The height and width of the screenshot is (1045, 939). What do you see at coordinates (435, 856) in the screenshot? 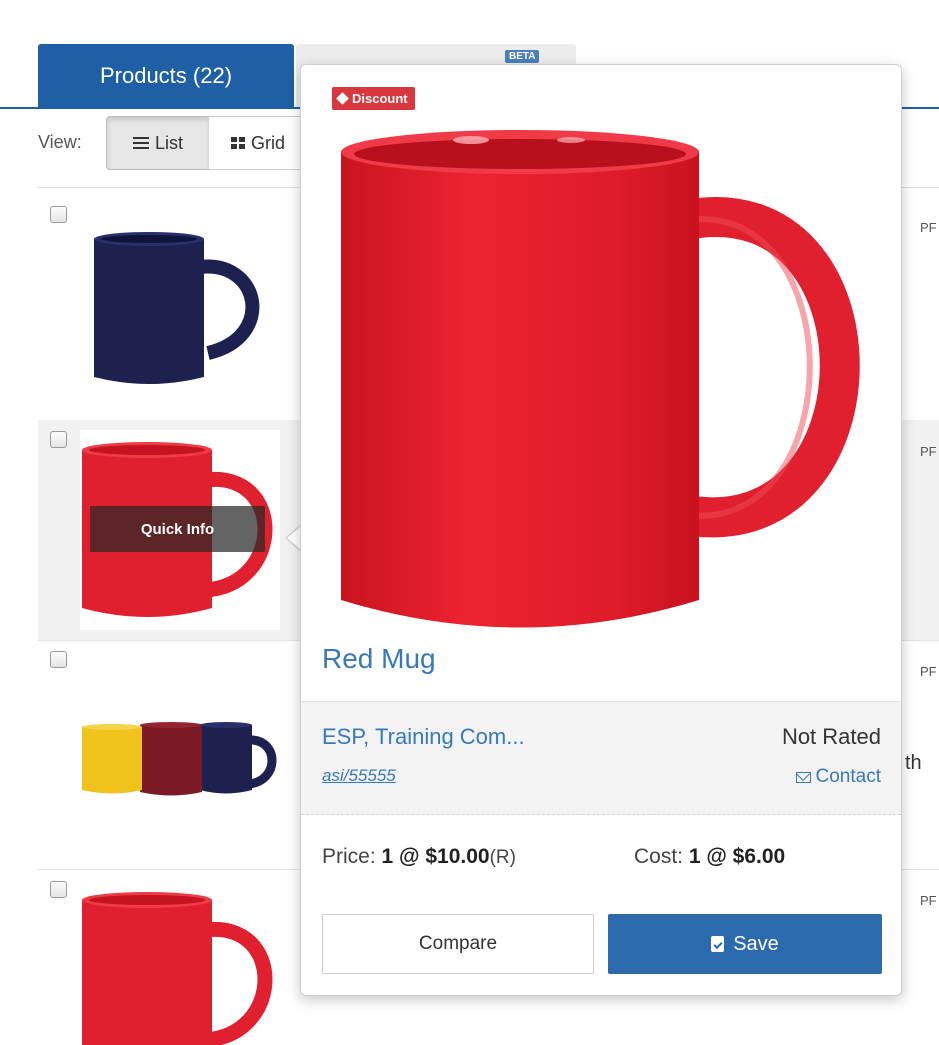
I see `price-value: 1 @ $10.00` at bounding box center [435, 856].